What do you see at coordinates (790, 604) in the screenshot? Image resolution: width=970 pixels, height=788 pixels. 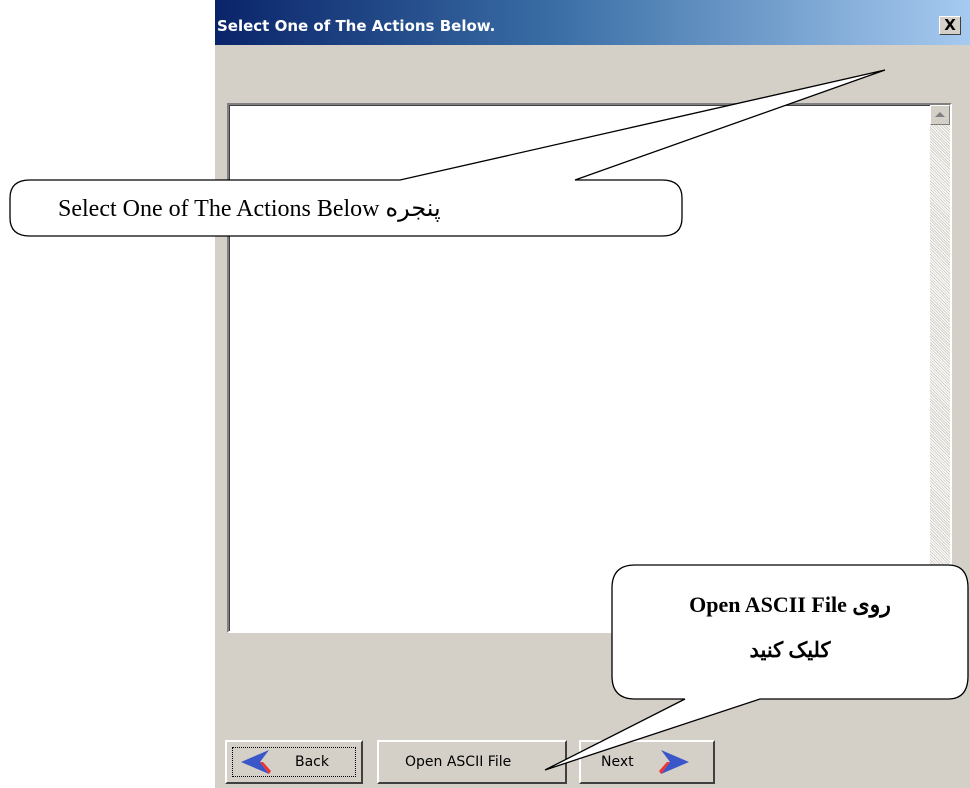 I see `click-callout-line1: روی Open ASCII File` at bounding box center [790, 604].